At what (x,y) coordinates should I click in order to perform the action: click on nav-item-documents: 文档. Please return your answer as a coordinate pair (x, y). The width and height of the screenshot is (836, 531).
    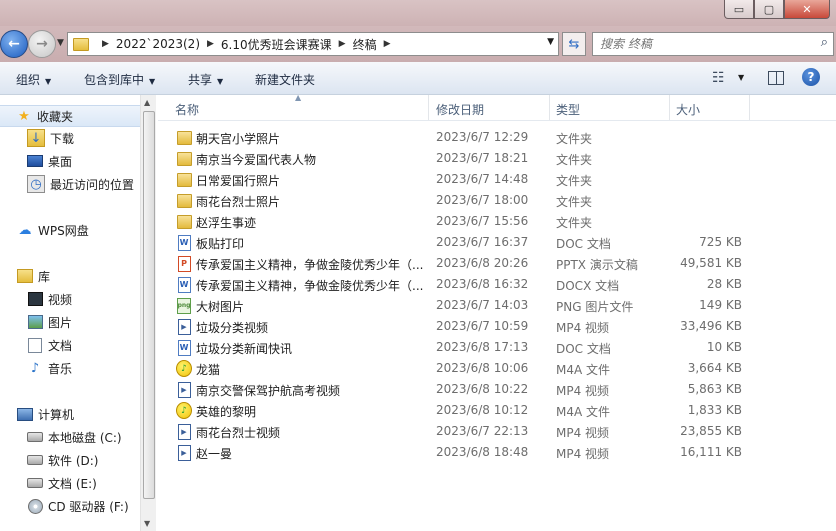
    Looking at the image, I should click on (49, 345).